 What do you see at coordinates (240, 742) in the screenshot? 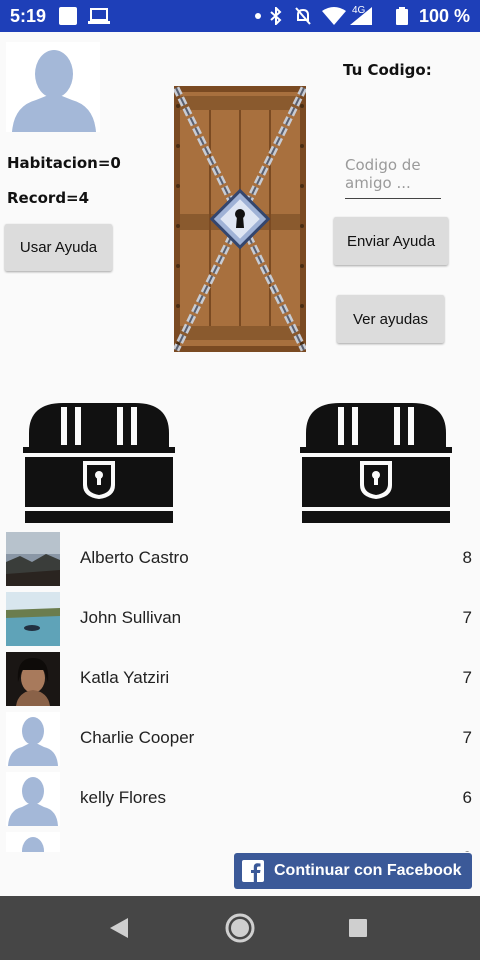
I see `list-item: Charlie Cooper 7` at bounding box center [240, 742].